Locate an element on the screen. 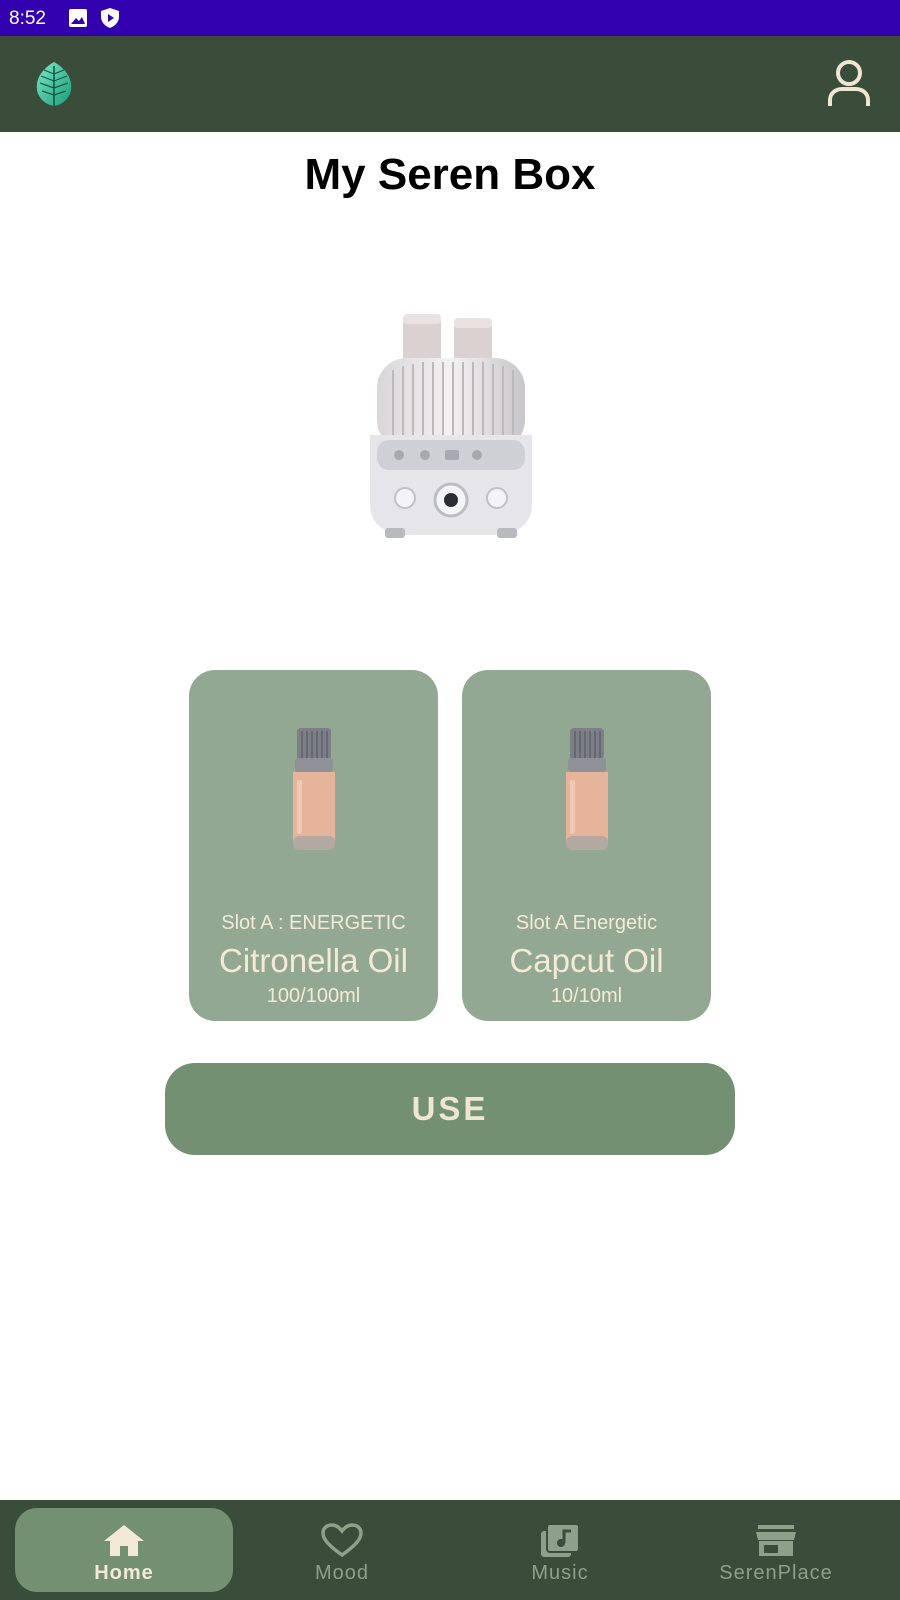 This screenshot has height=1600, width=900. nav-label: SerenPlace is located at coordinates (776, 1573).